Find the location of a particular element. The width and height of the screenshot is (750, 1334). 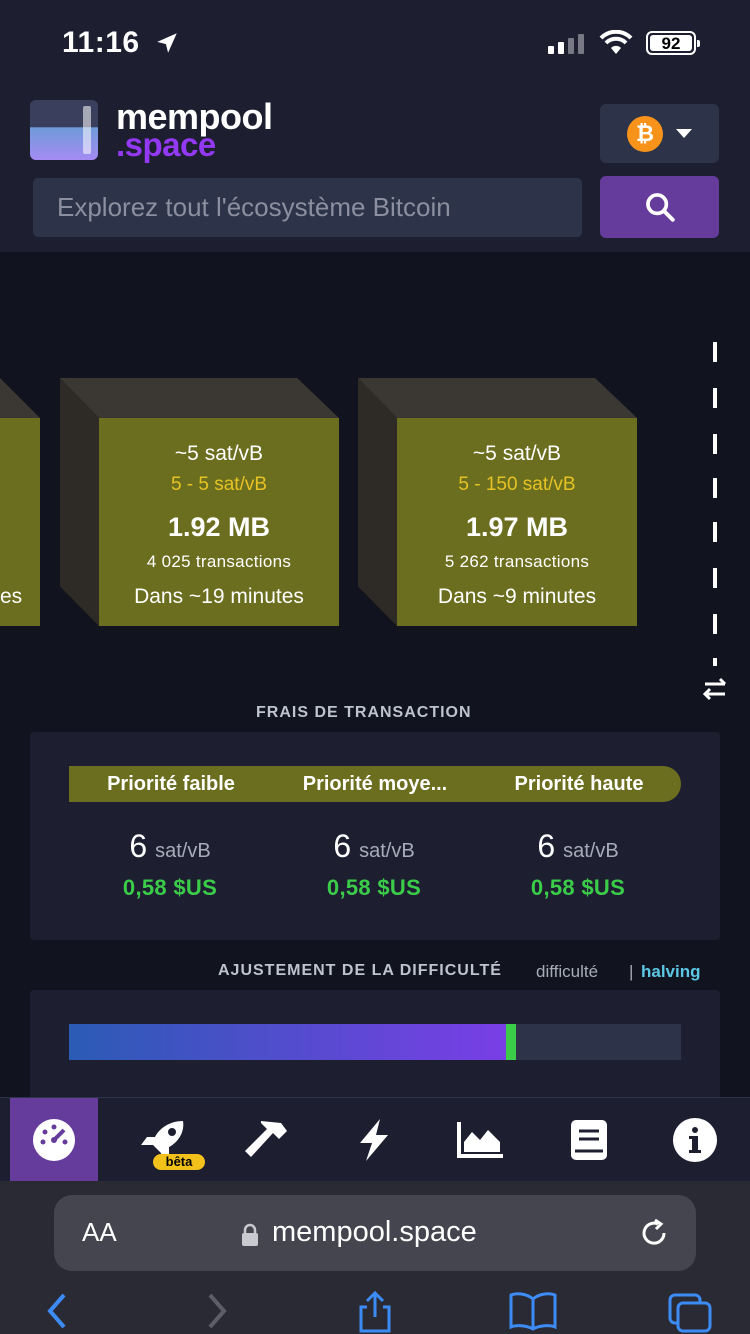

bottom-navigation is located at coordinates (375, 1139).